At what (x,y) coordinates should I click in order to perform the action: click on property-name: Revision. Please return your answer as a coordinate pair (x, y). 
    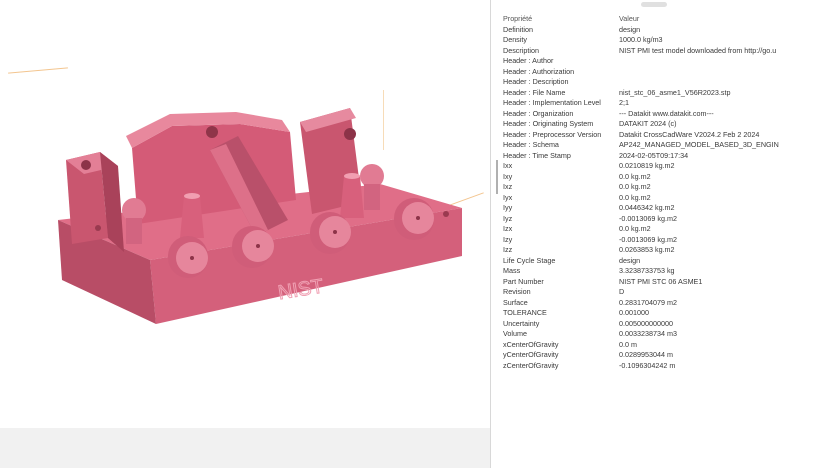
    Looking at the image, I should click on (517, 291).